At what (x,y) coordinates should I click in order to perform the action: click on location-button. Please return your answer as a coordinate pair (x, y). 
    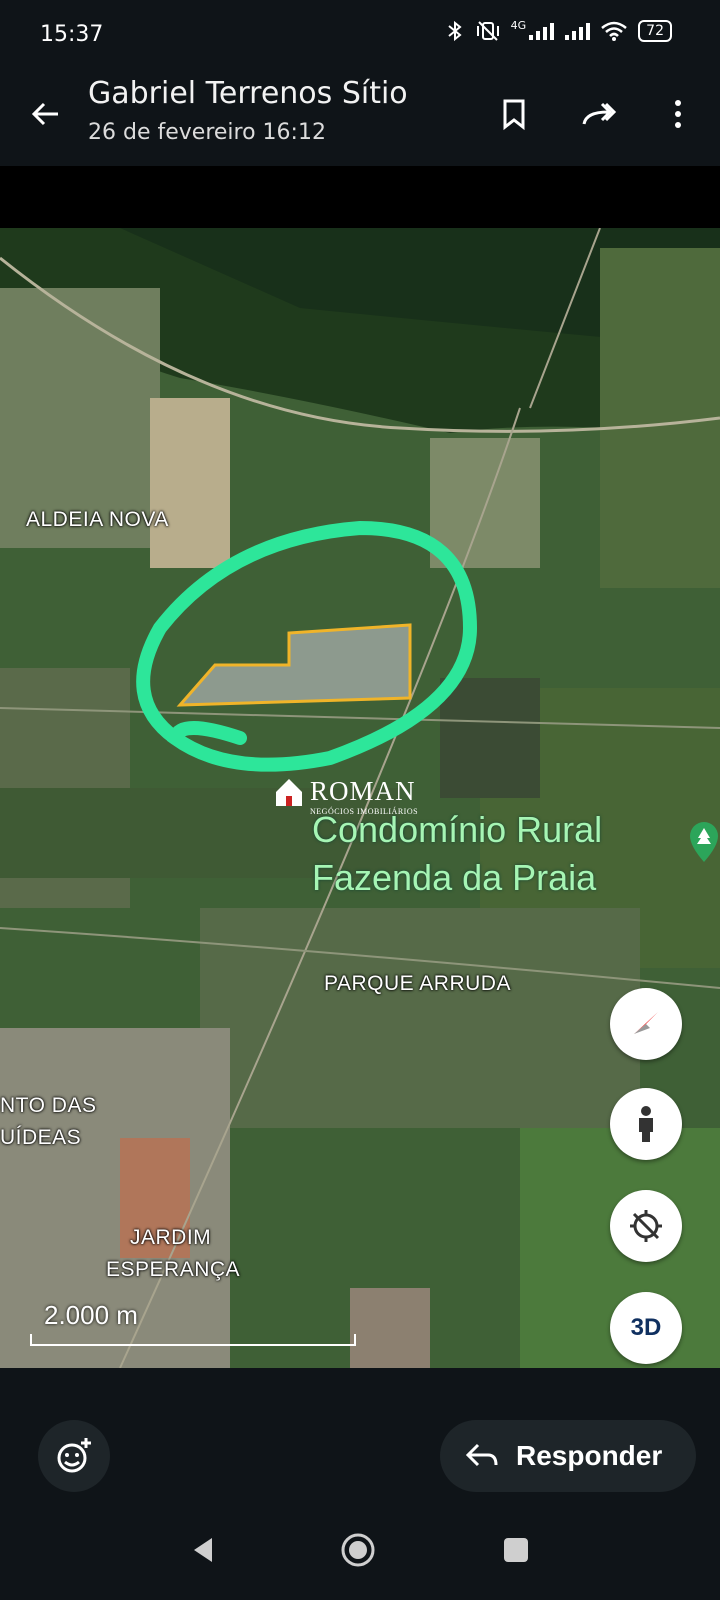
    Looking at the image, I should click on (646, 1226).